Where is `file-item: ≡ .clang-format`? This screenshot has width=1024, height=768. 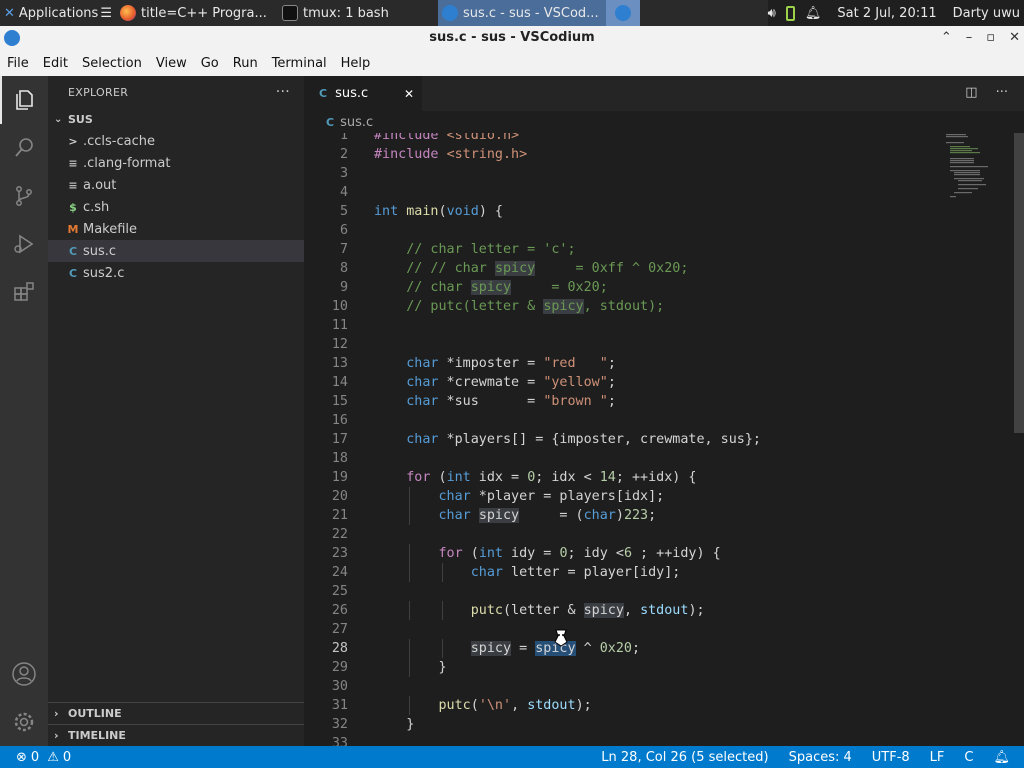
file-item: ≡ .clang-format is located at coordinates (176, 163).